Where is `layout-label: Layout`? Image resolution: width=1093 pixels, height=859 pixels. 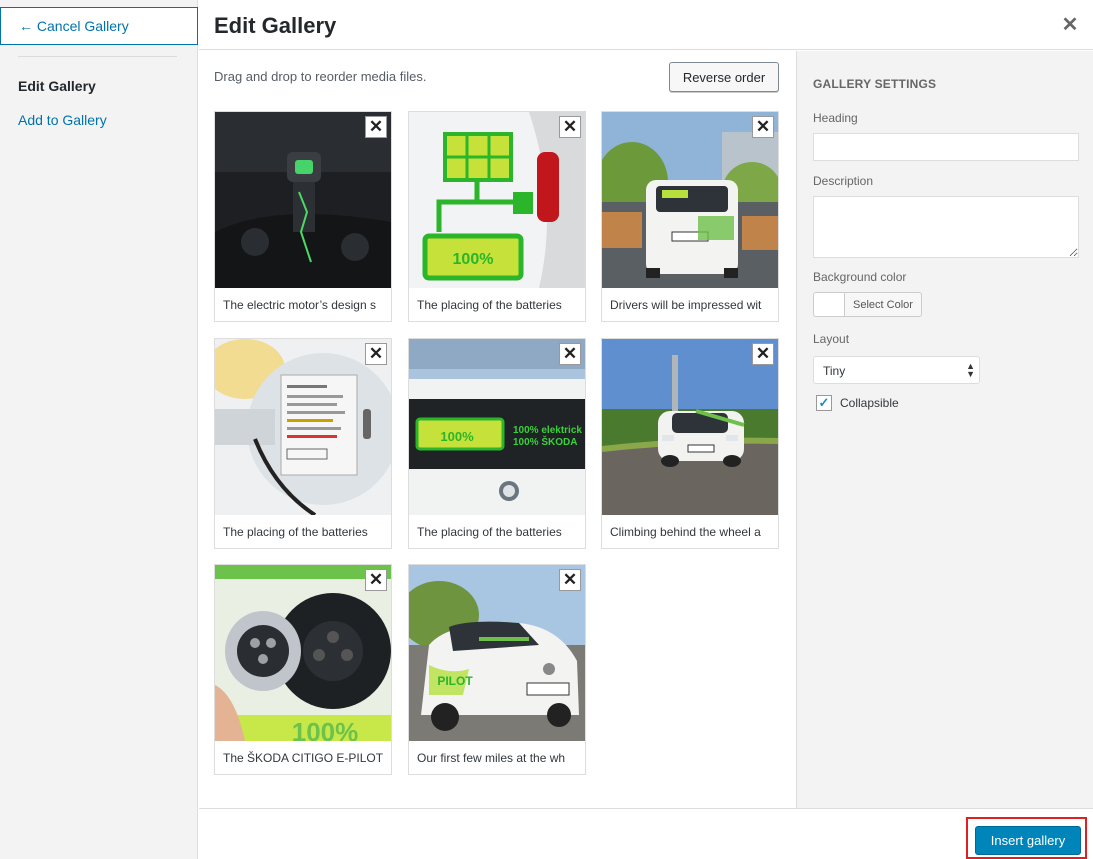 layout-label: Layout is located at coordinates (831, 339).